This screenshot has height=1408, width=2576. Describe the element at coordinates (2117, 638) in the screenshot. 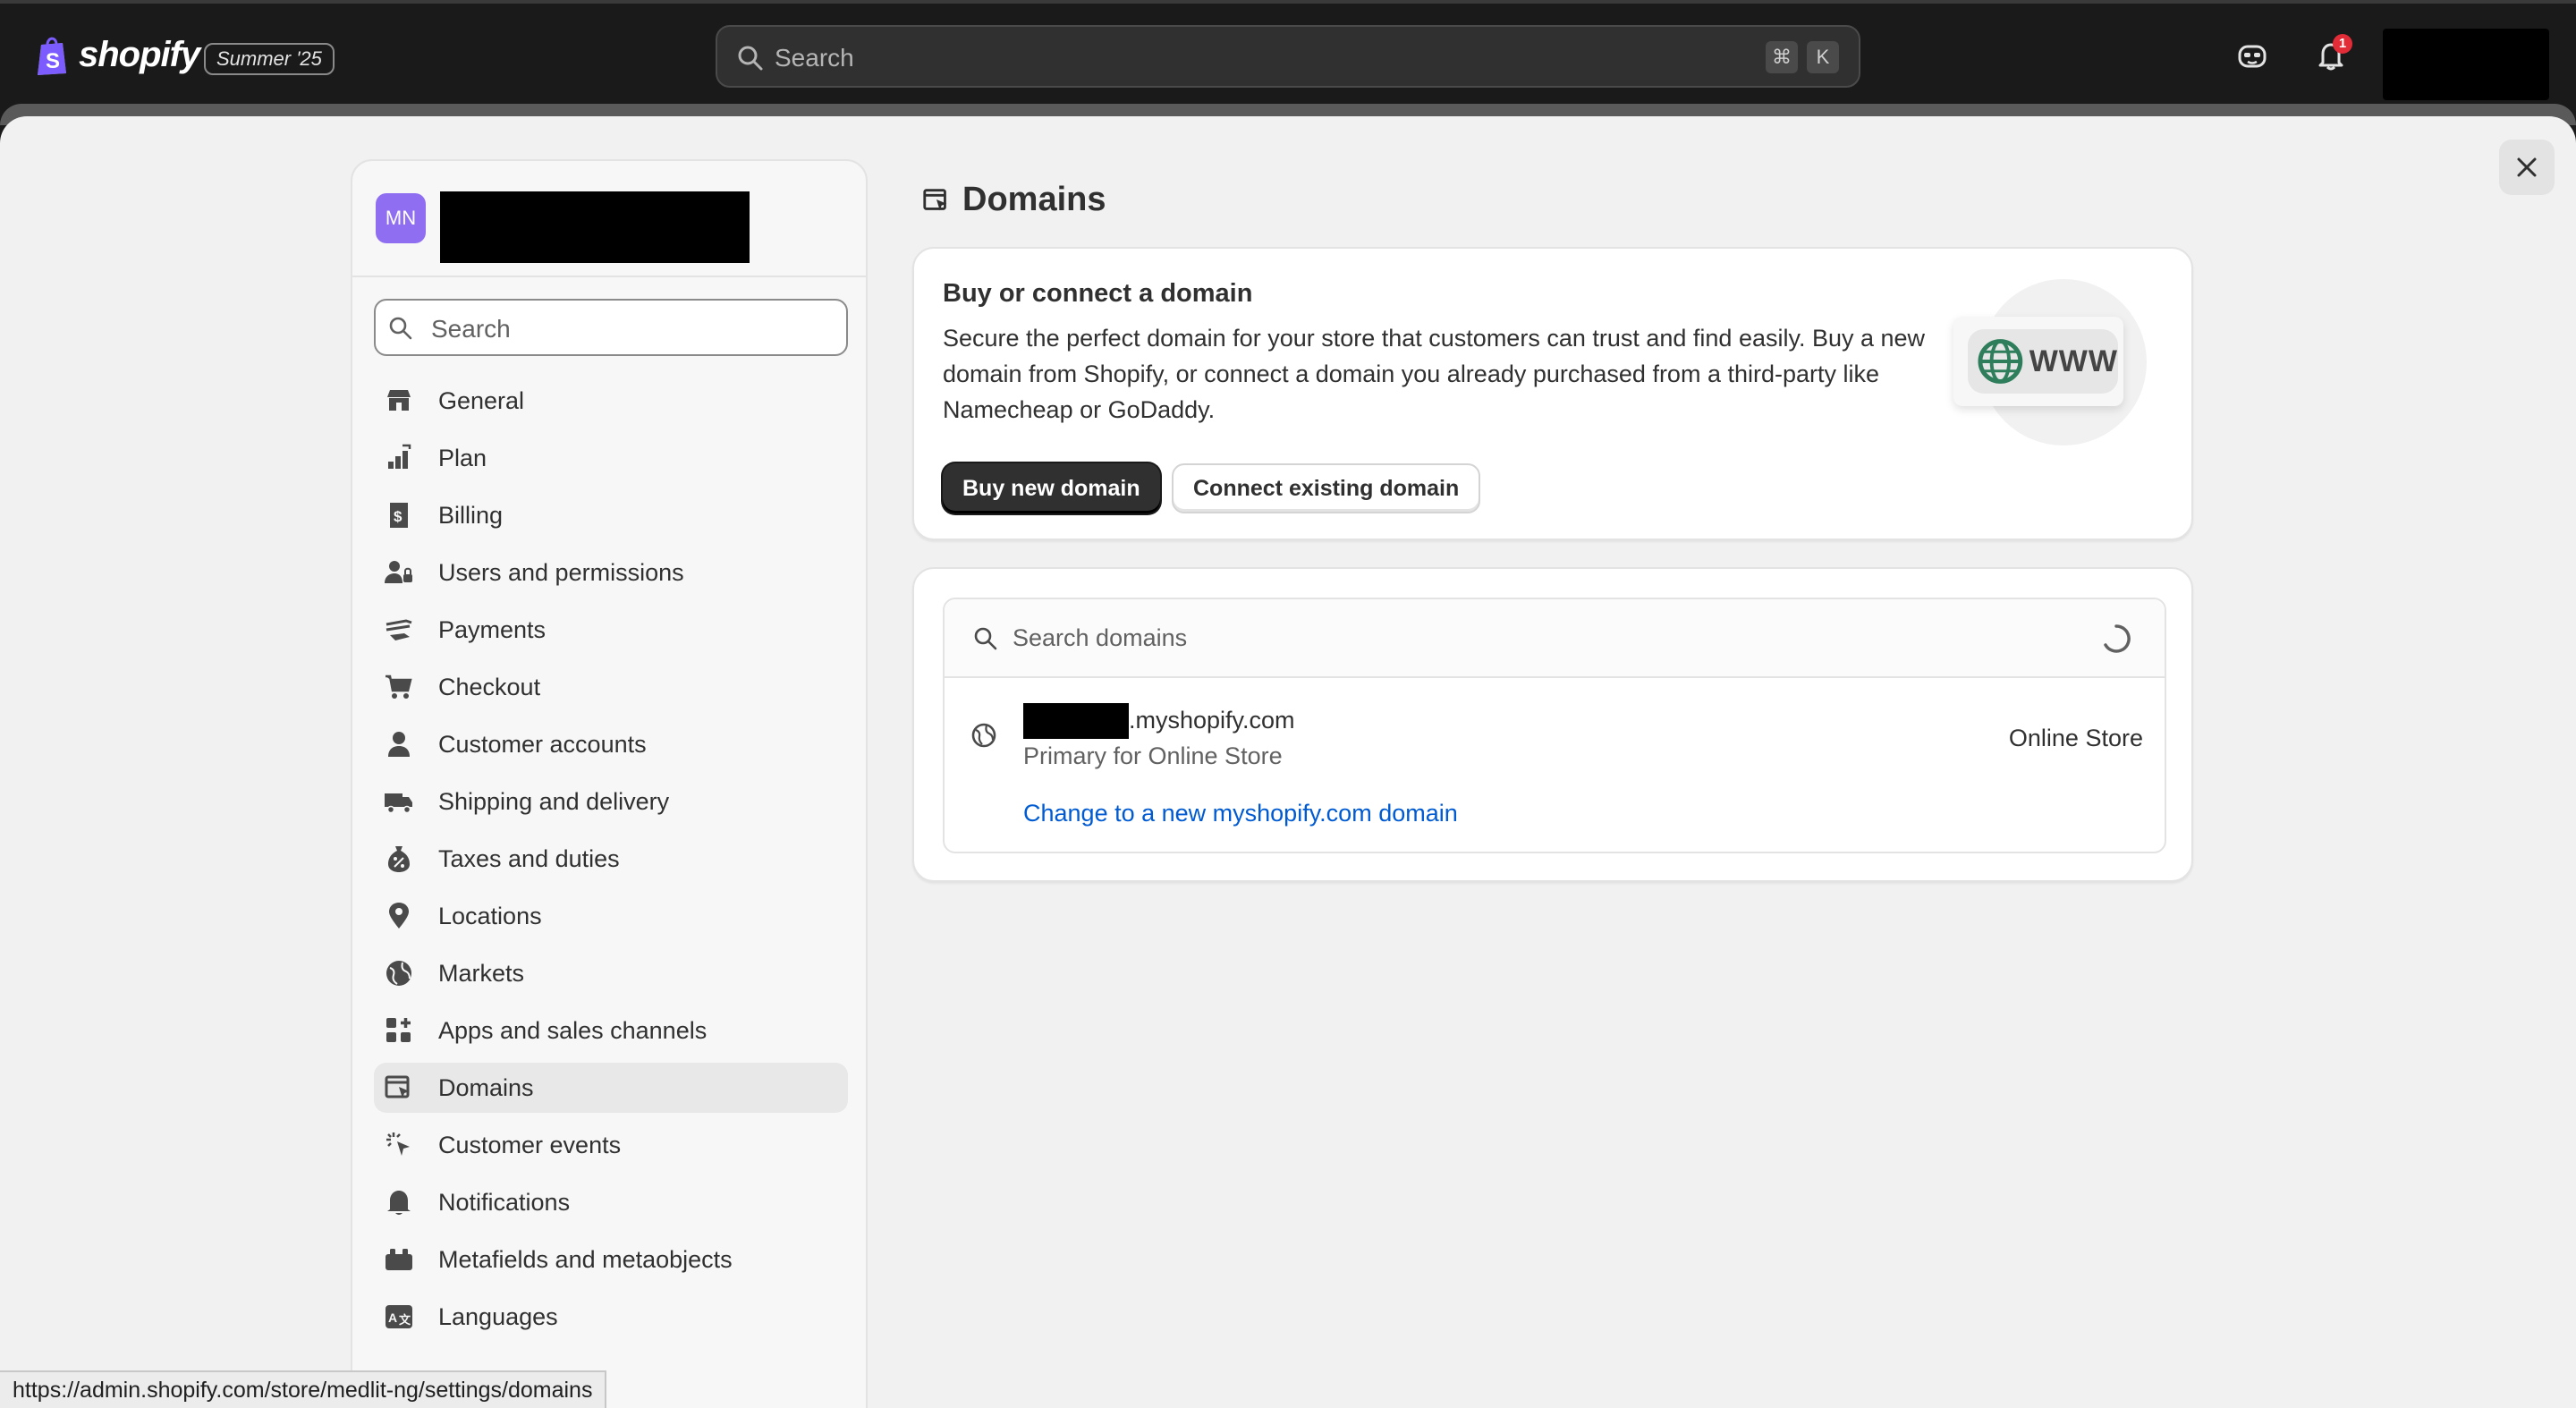

I see `loading-spinner-icon` at that location.